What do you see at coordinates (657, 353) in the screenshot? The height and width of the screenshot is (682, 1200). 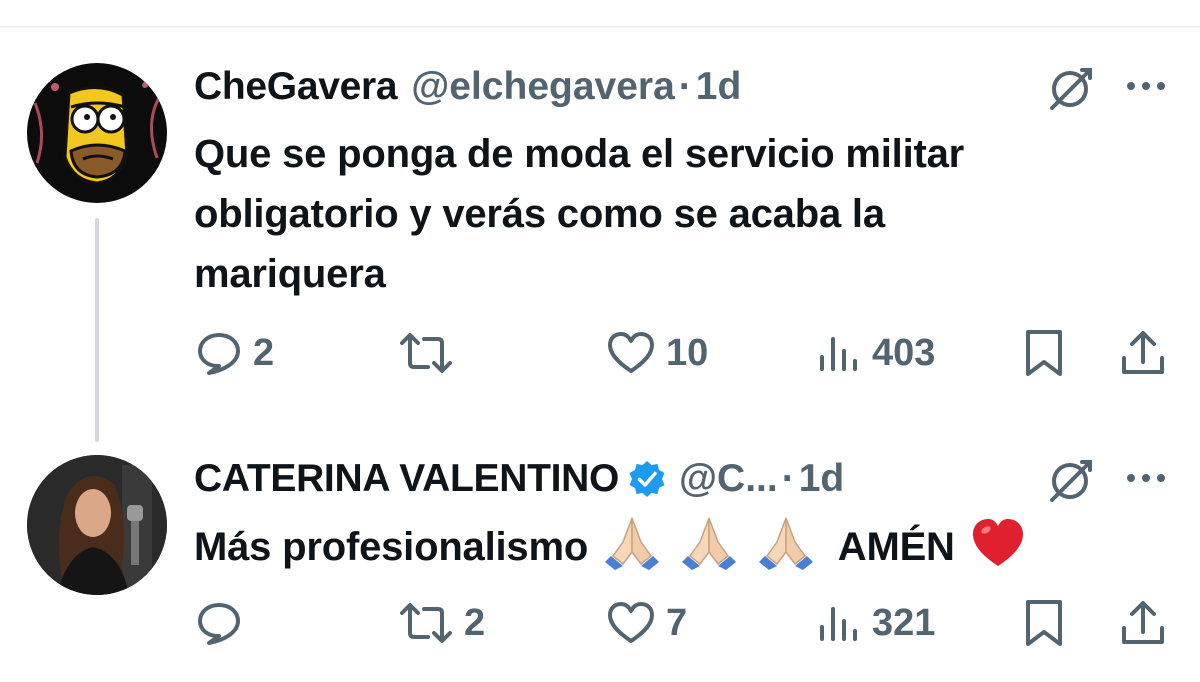 I see `like-button: 10` at bounding box center [657, 353].